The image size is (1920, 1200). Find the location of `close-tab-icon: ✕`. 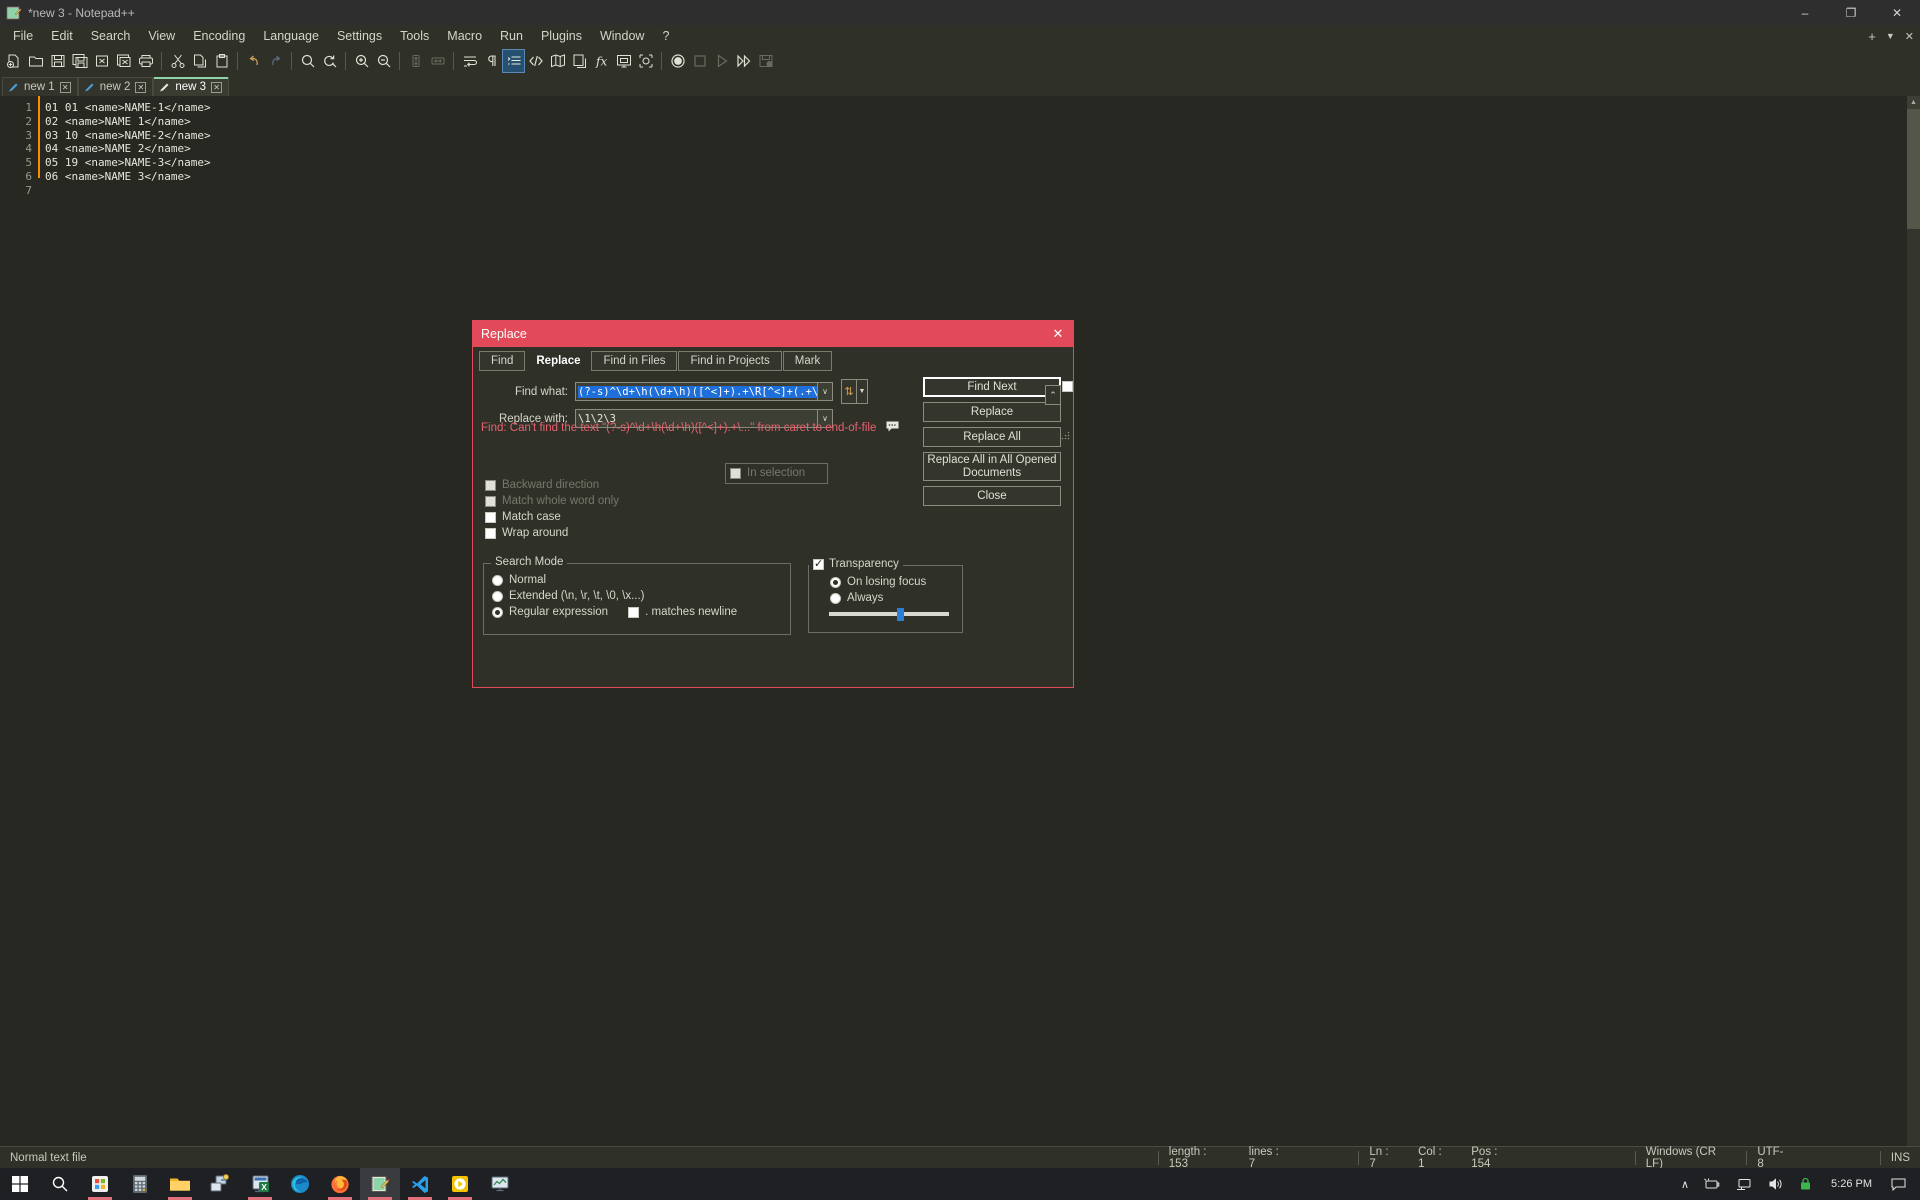

close-tab-icon: ✕ is located at coordinates (1909, 36).